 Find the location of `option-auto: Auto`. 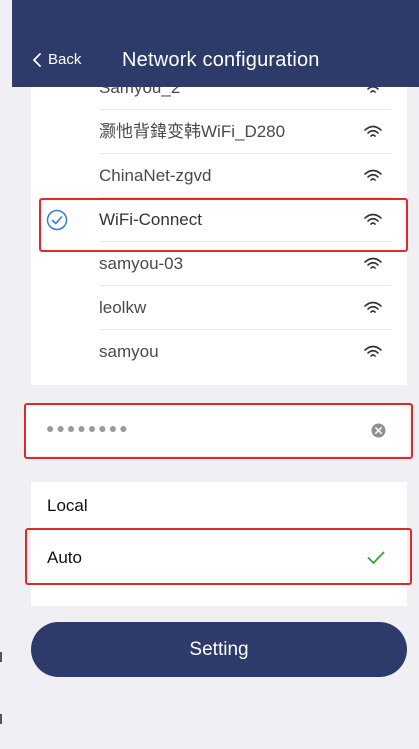

option-auto: Auto is located at coordinates (64, 558).